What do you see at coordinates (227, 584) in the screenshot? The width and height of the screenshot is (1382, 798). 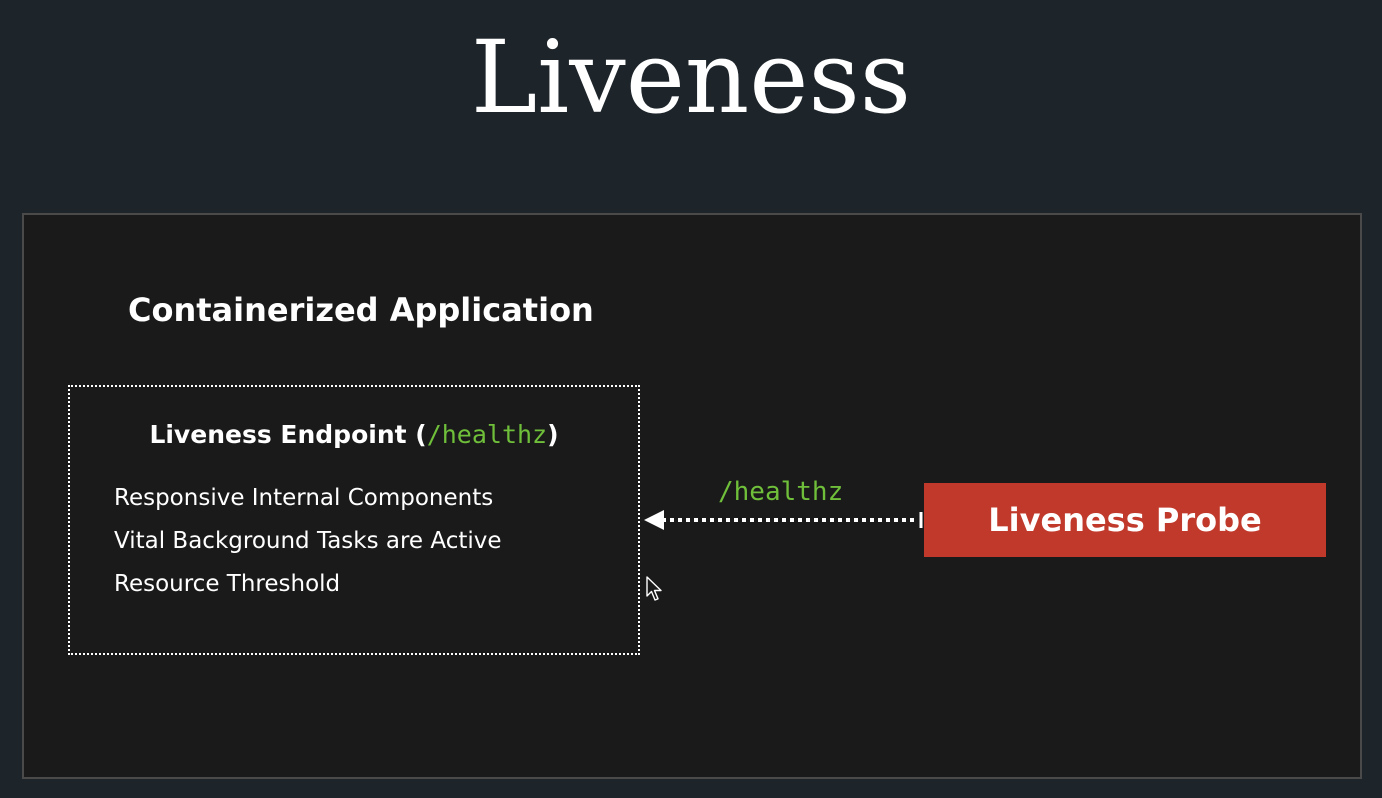 I see `check-item: Resource Threshold` at bounding box center [227, 584].